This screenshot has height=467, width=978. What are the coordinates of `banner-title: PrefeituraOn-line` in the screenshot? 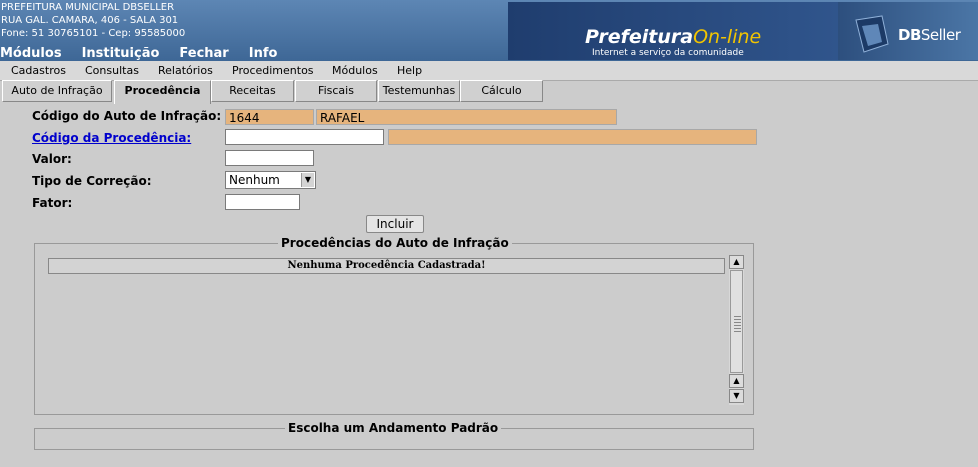 It's located at (673, 37).